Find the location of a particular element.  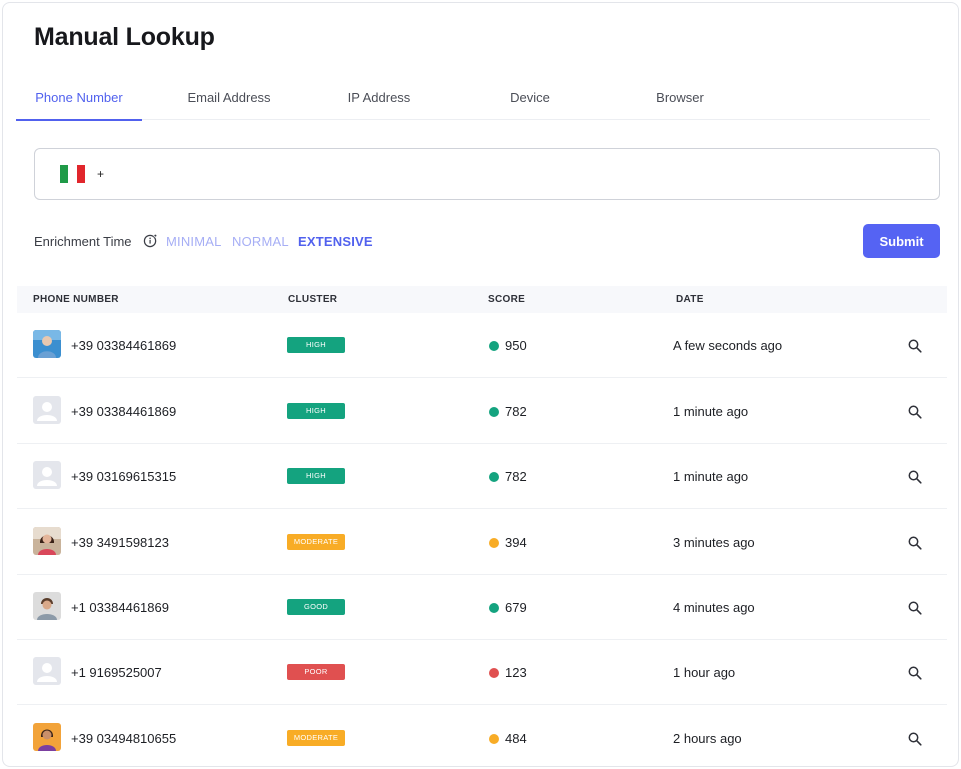

phone-number: +1 03384461869 is located at coordinates (120, 607).